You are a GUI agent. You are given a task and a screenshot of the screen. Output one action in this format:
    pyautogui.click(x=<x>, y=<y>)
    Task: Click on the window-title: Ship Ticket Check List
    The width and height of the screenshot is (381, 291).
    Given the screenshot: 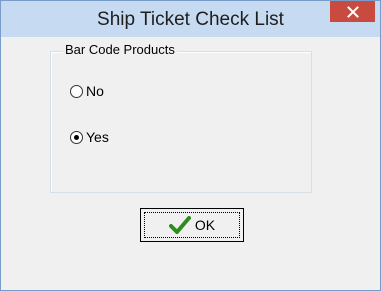 What is the action you would take?
    pyautogui.click(x=190, y=19)
    